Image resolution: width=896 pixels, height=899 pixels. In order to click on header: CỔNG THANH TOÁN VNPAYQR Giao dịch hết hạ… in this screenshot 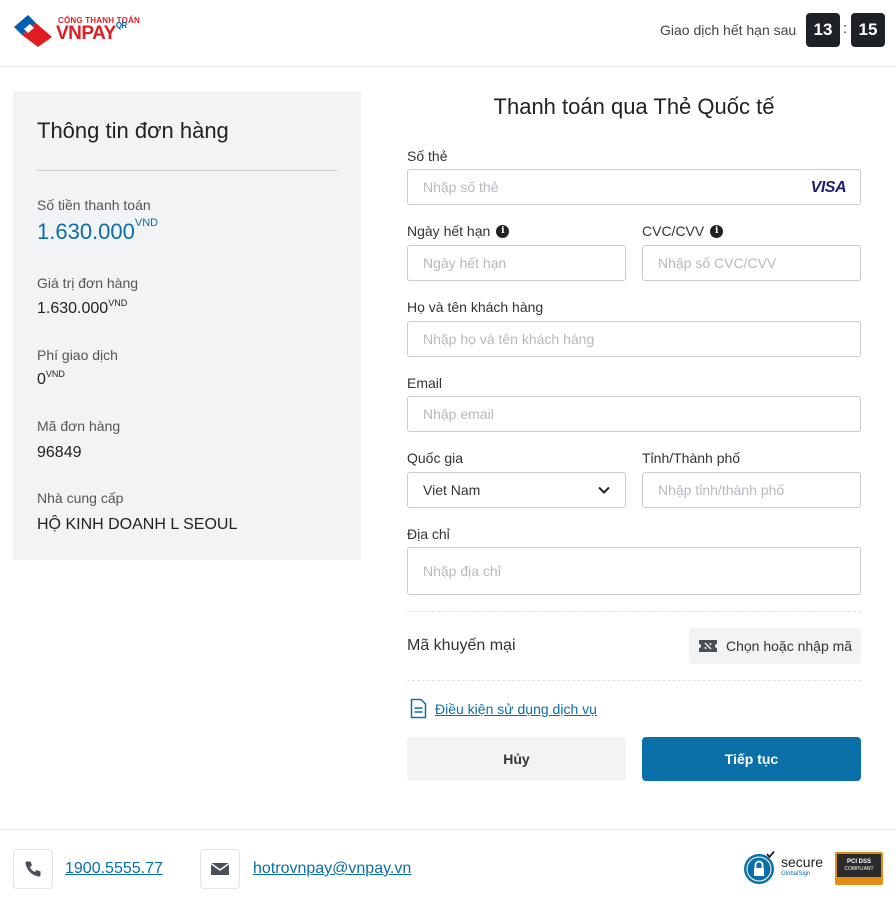, I will do `click(448, 33)`.